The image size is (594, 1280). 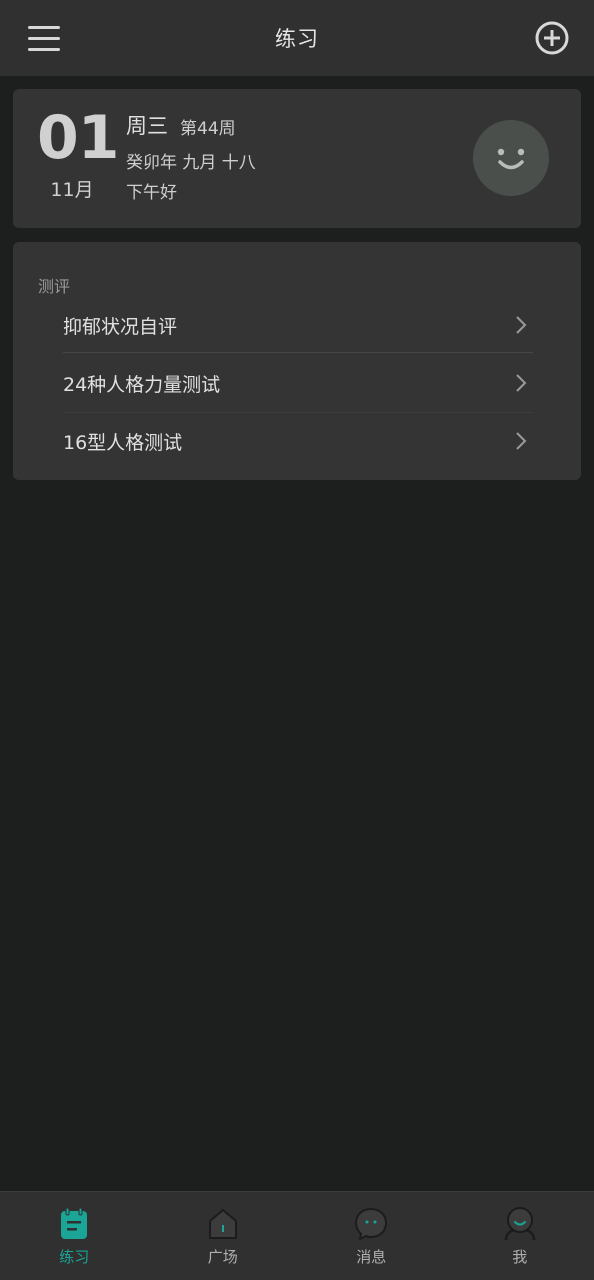 I want to click on hamburger-menu-icon, so click(x=44, y=38).